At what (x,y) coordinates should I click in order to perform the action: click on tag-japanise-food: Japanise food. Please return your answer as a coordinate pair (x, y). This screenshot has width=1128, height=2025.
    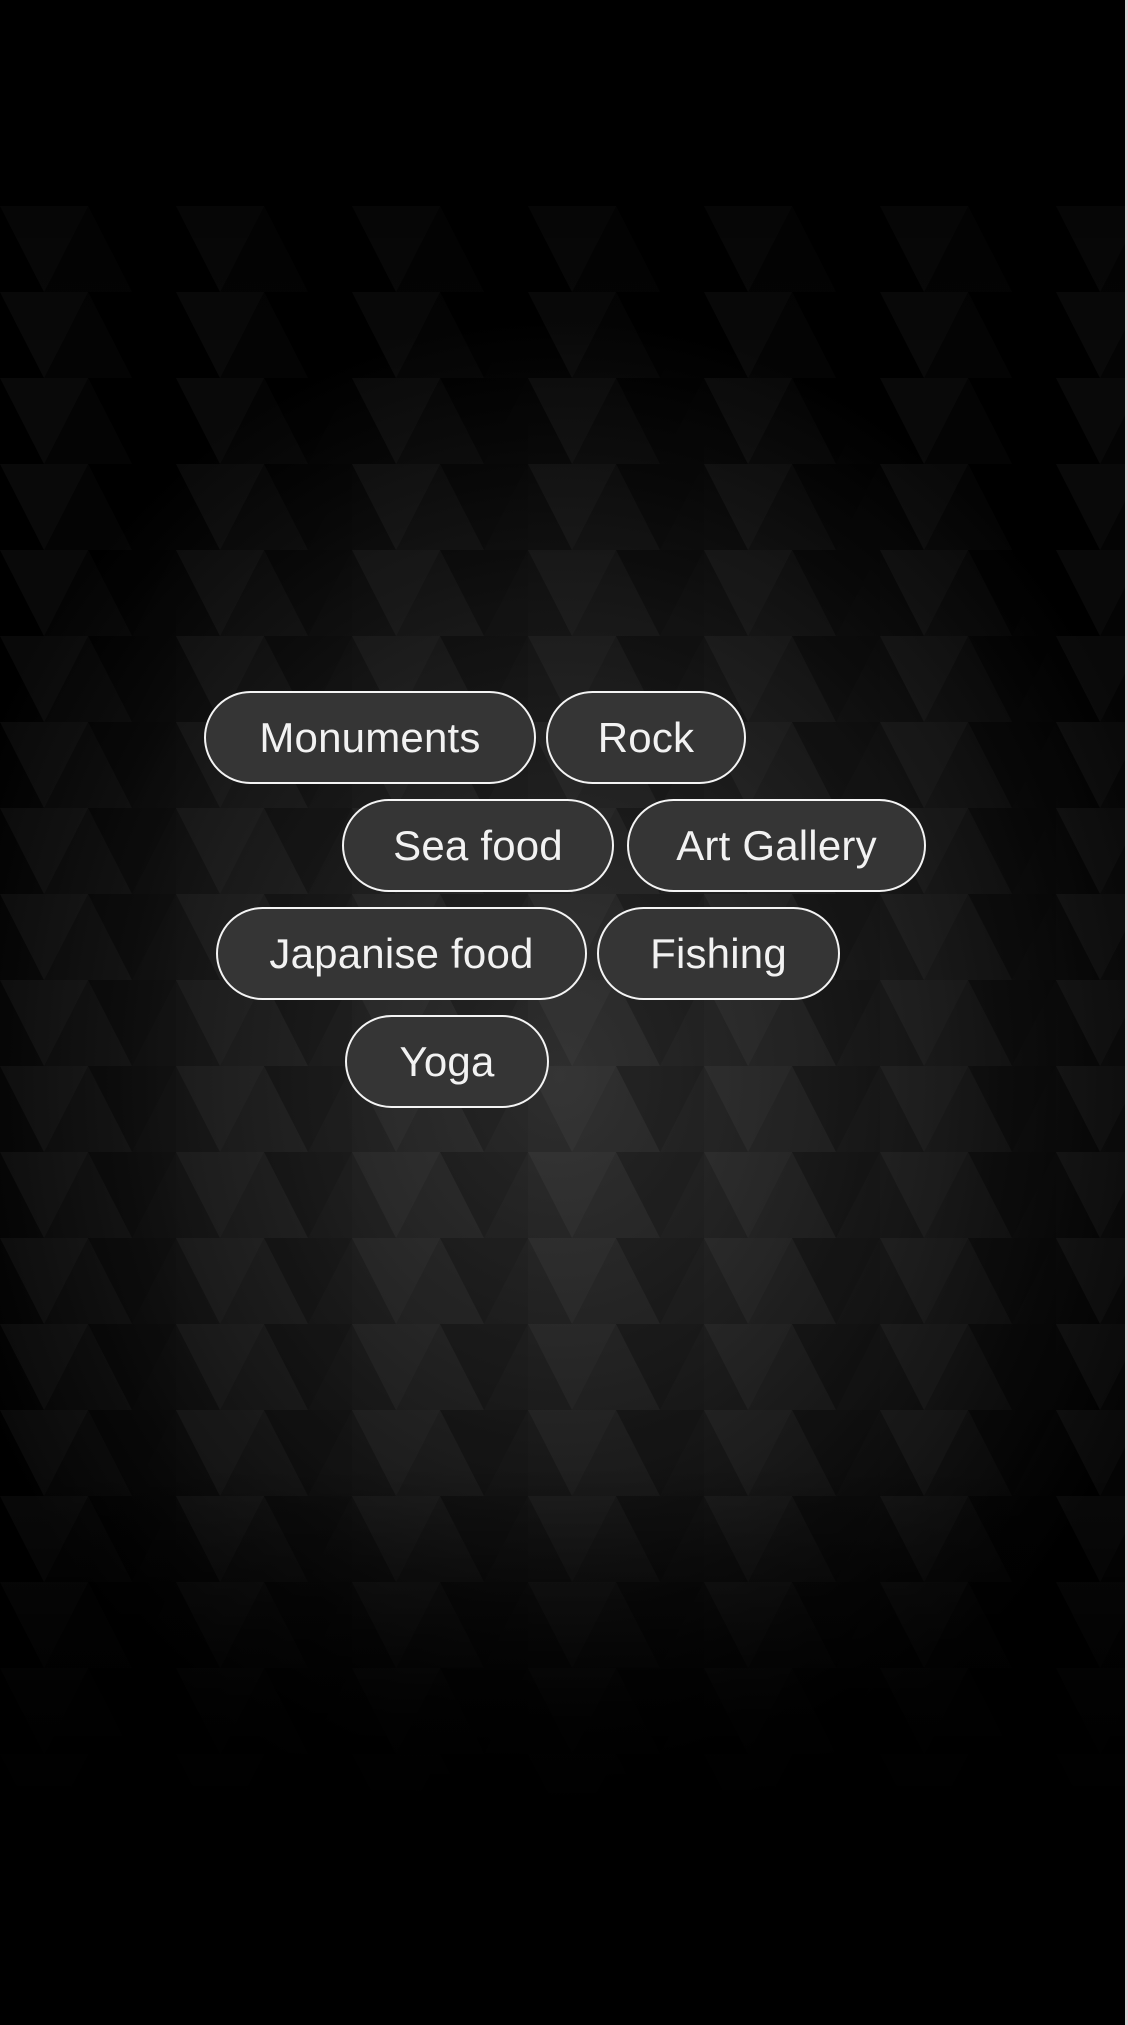
    Looking at the image, I should click on (401, 953).